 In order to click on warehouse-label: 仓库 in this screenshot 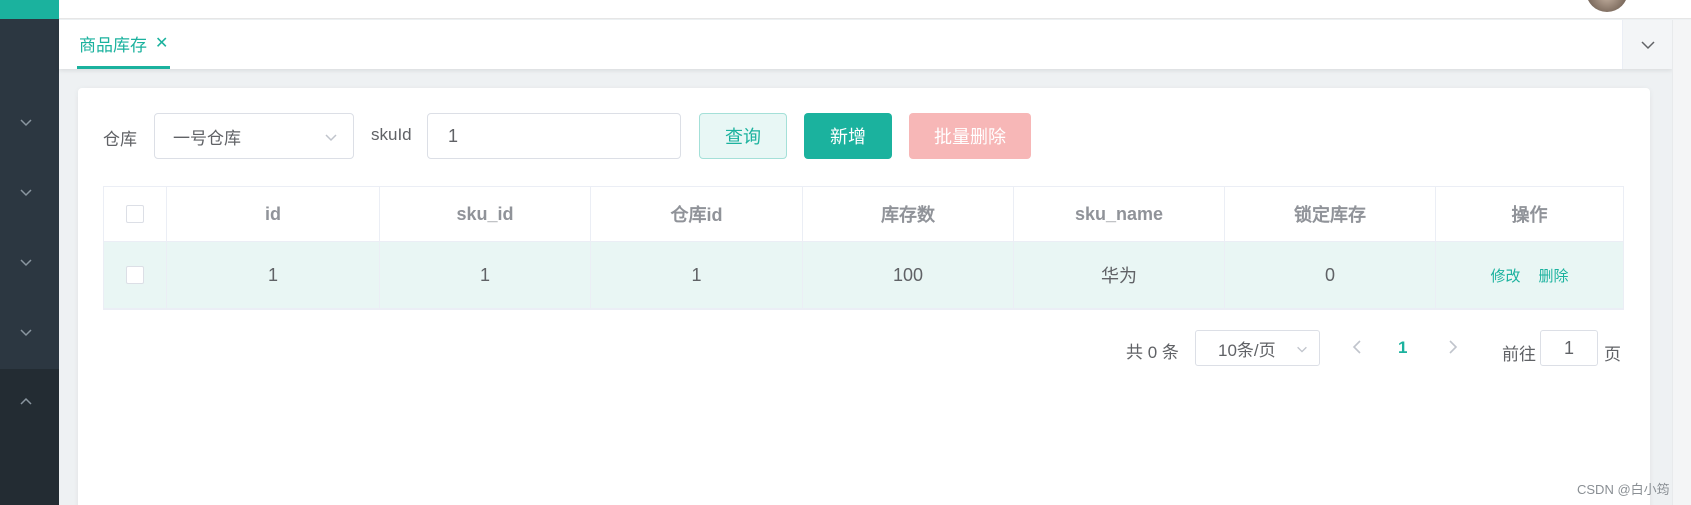, I will do `click(120, 139)`.